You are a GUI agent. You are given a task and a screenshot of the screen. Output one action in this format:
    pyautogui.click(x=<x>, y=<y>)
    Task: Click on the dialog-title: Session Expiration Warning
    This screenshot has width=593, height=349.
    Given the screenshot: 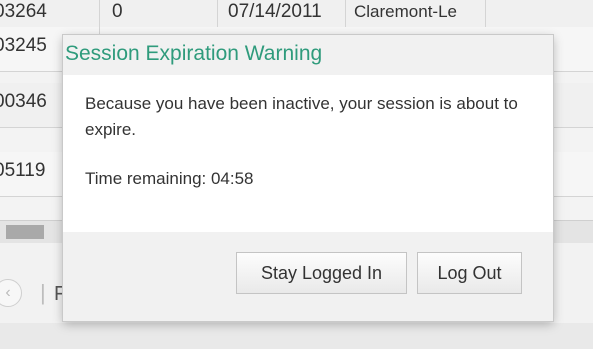 What is the action you would take?
    pyautogui.click(x=194, y=53)
    